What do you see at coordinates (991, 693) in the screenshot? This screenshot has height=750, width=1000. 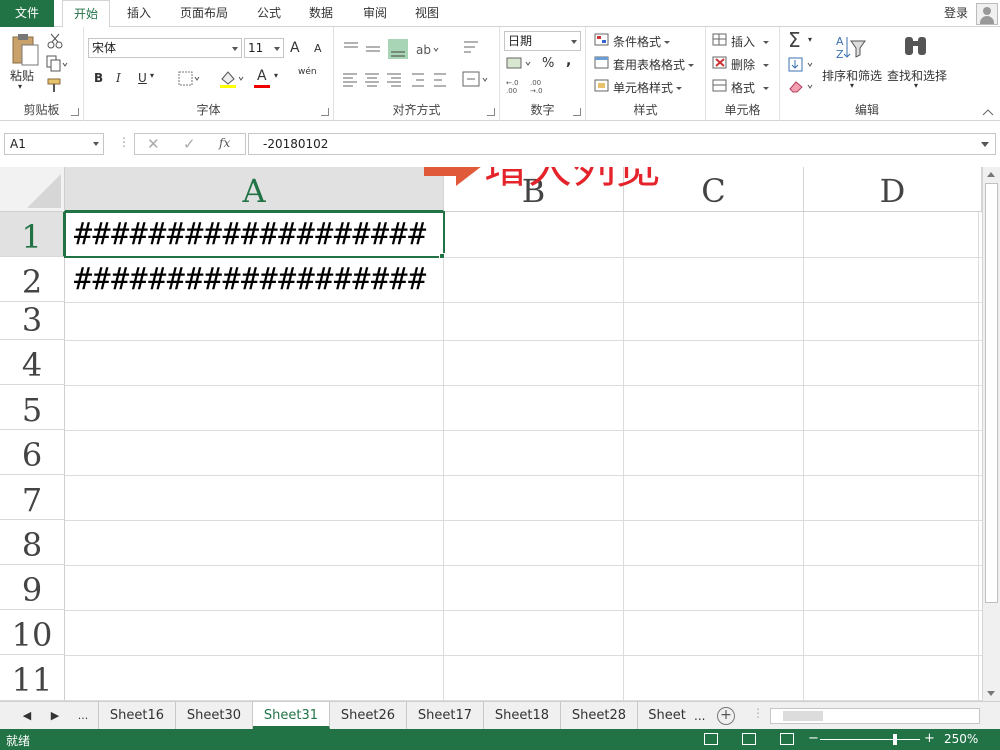 I see `scroll-down-icon` at bounding box center [991, 693].